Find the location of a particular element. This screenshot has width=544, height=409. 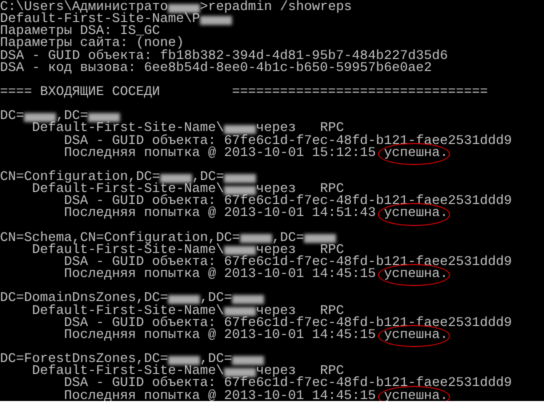

console-text: >repadmin /showreps is located at coordinates (276, 8).